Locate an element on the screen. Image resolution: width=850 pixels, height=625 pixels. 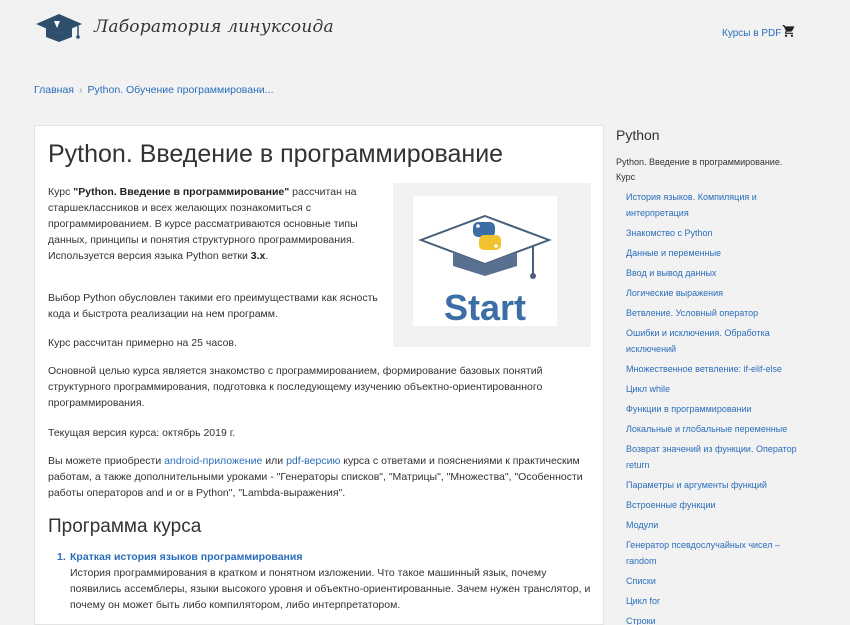
sidebar-item-link: Цикл while is located at coordinates (648, 389).